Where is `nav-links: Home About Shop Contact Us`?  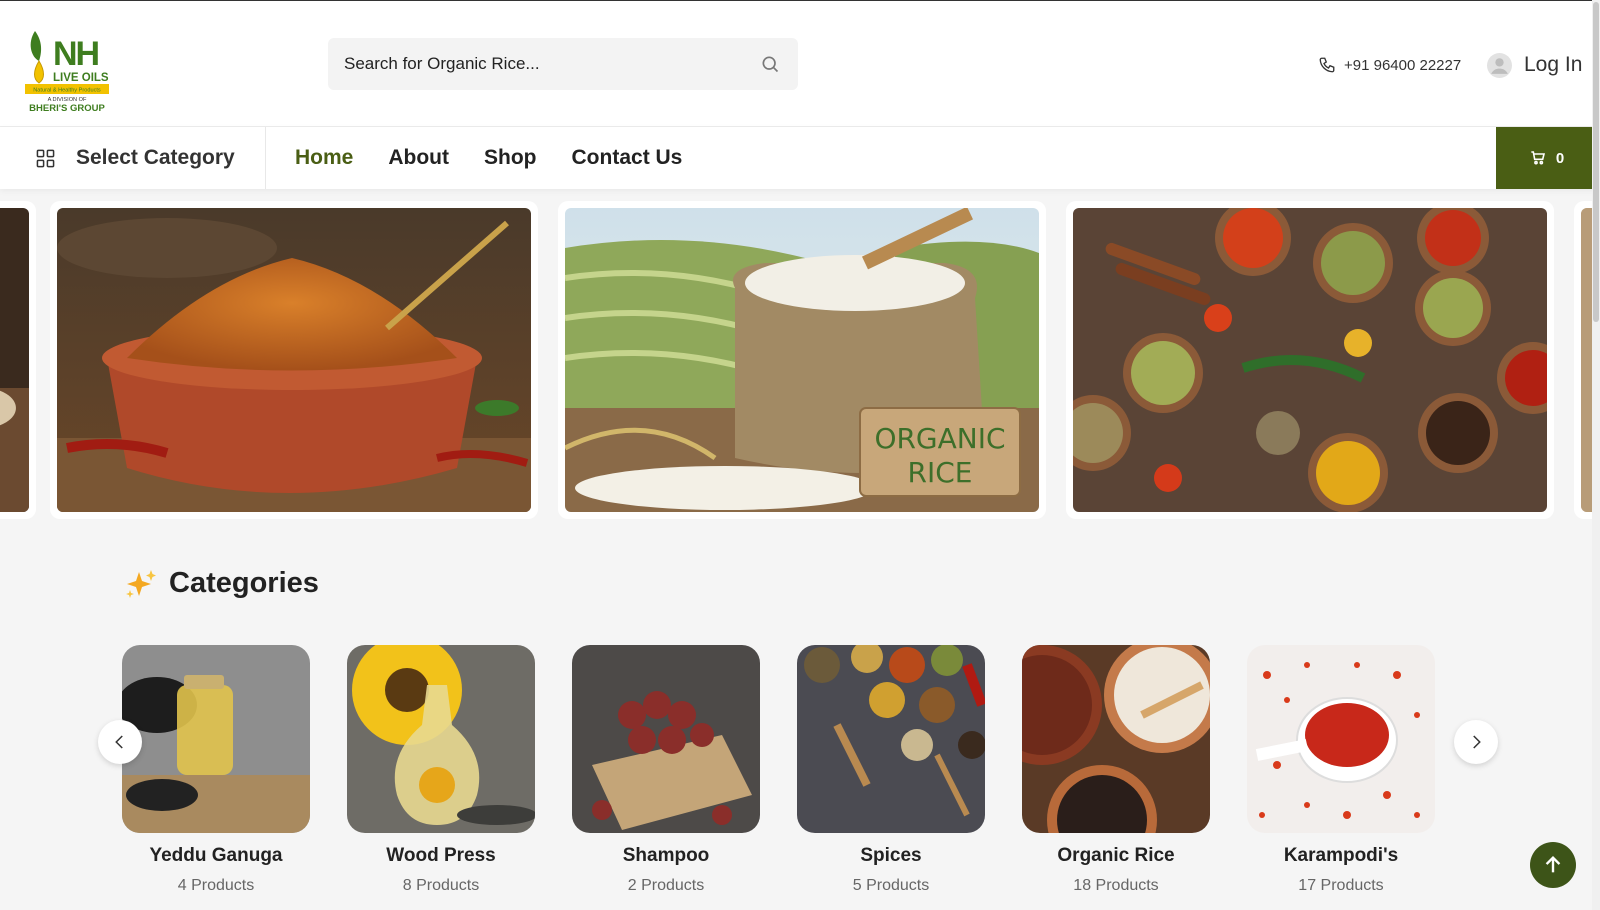 nav-links: Home About Shop Contact Us is located at coordinates (506, 158).